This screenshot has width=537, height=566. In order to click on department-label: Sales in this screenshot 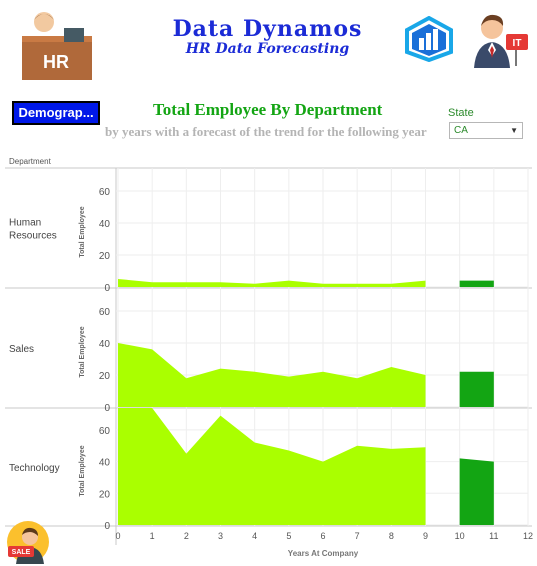, I will do `click(21, 349)`.